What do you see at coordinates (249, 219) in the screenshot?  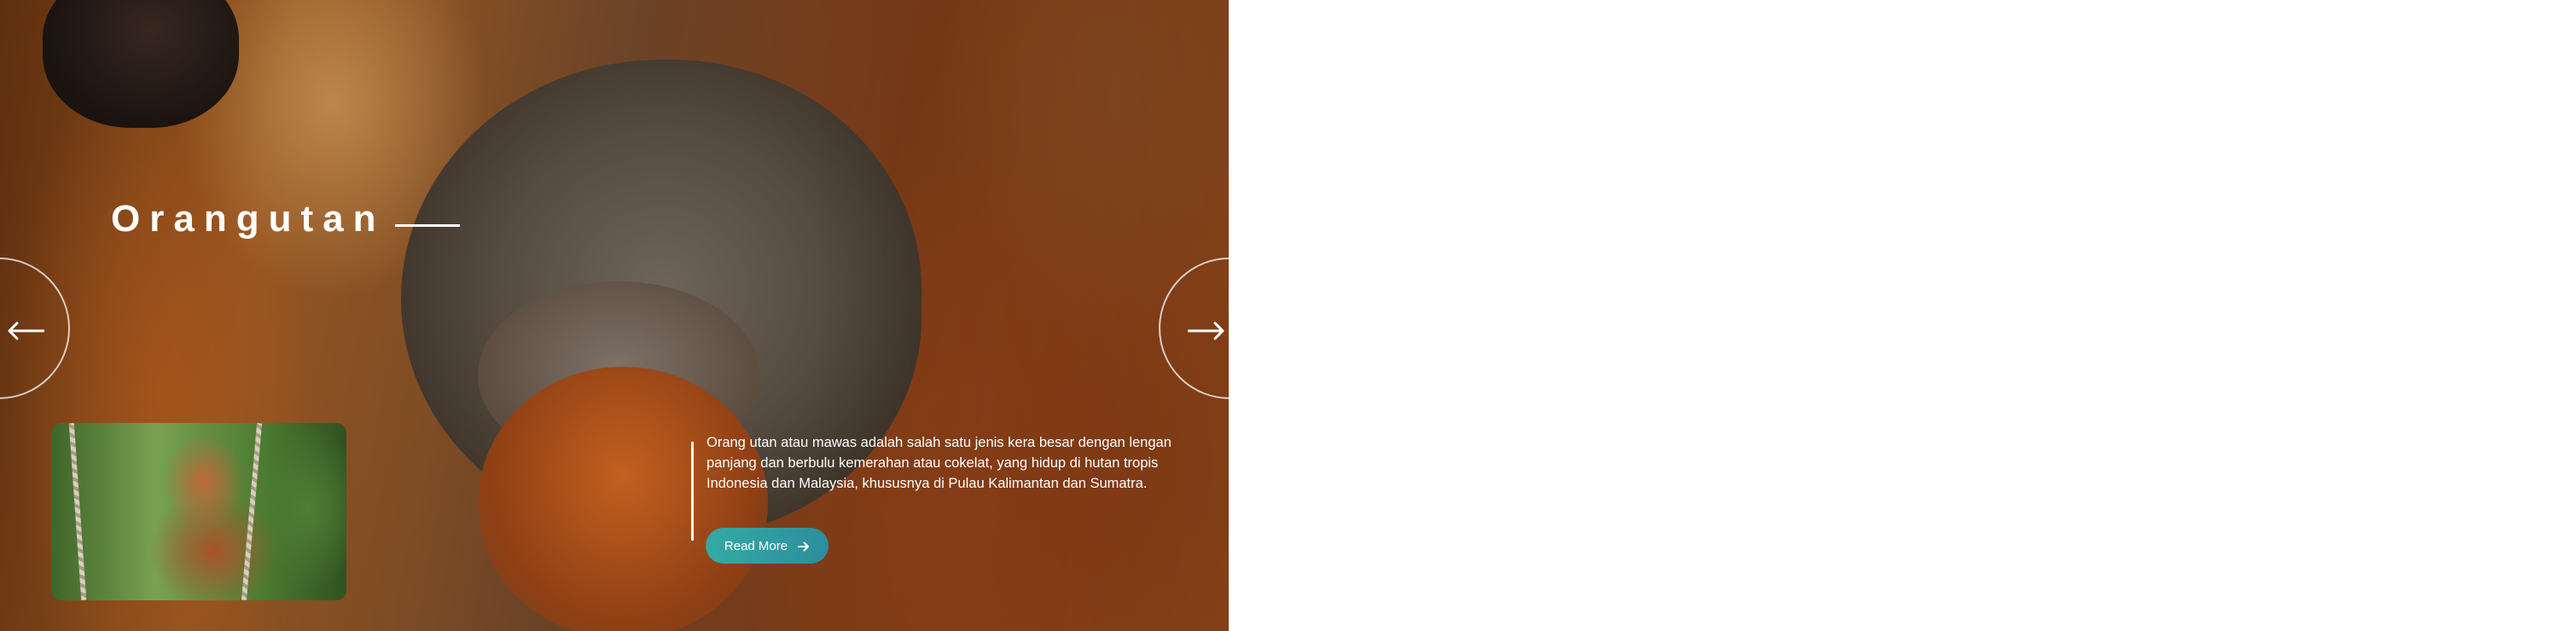 I see `slide-title: Orangutan` at bounding box center [249, 219].